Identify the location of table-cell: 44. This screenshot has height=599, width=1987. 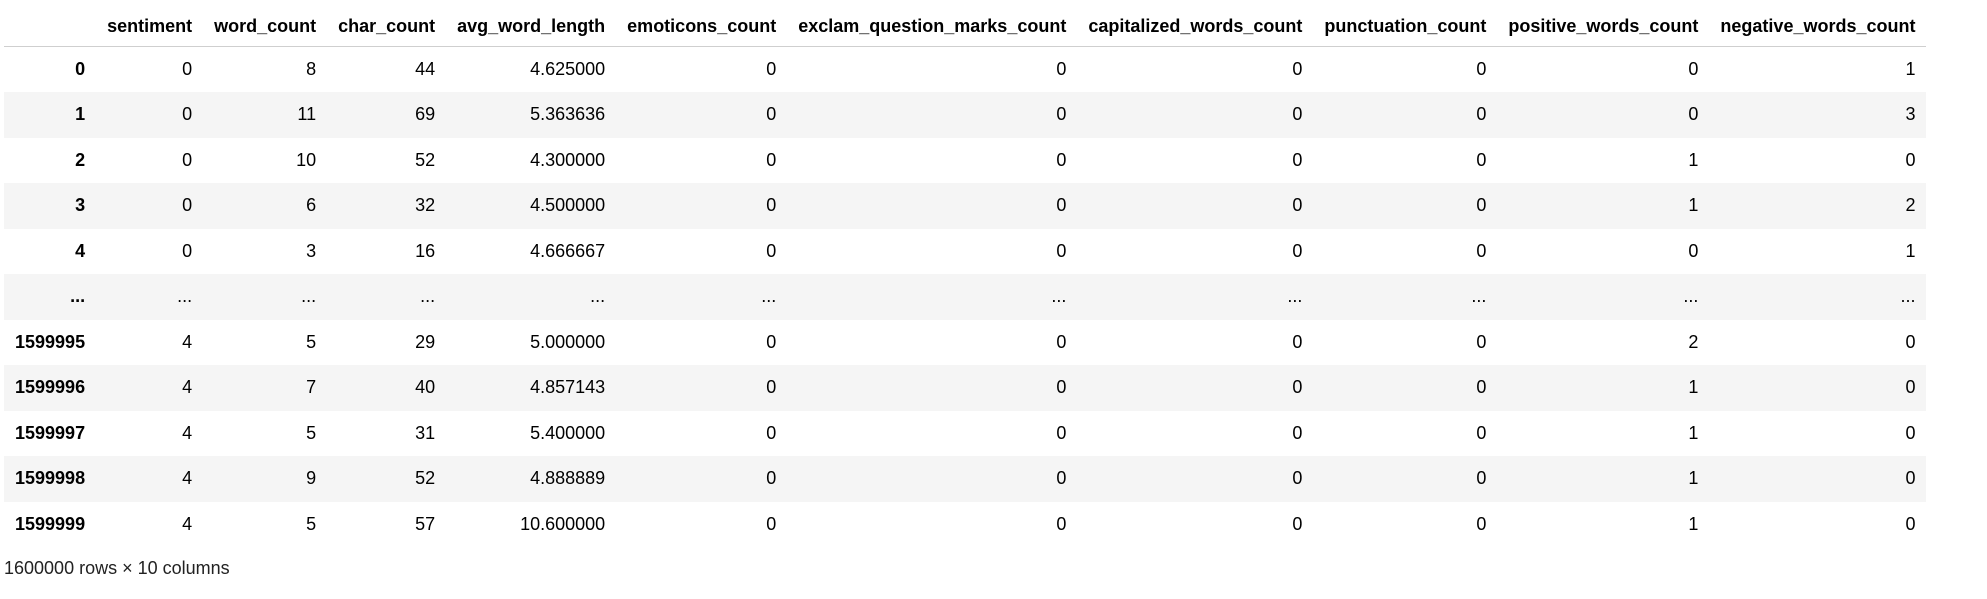
(425, 69).